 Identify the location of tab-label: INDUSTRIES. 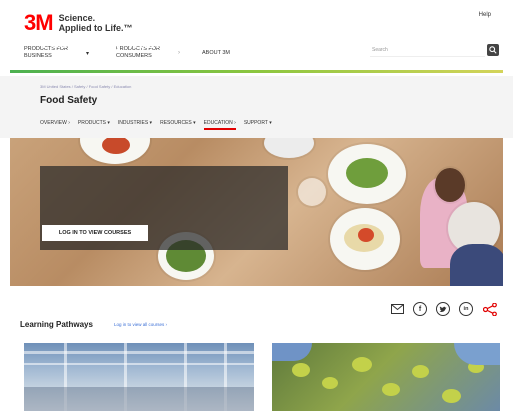
(133, 123).